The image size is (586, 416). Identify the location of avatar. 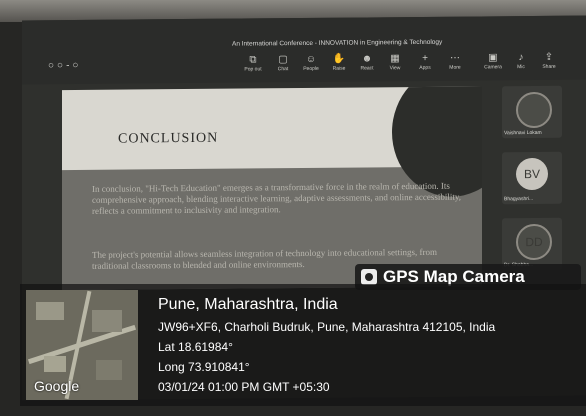
(534, 110).